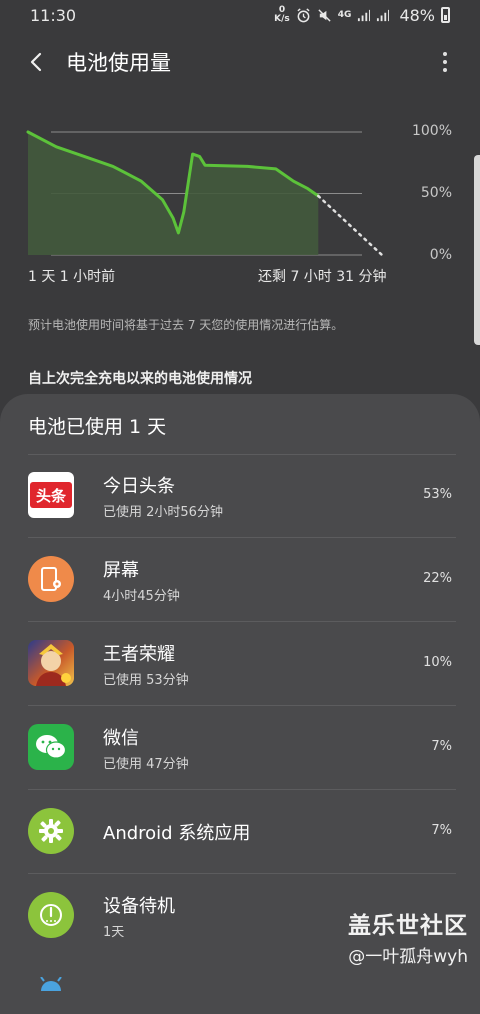  What do you see at coordinates (322, 277) in the screenshot?
I see `x-end-label: 还剩 7 小时 31 分钟` at bounding box center [322, 277].